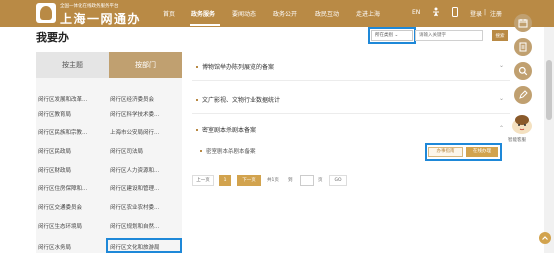 Image resolution: width=554 pixels, height=253 pixels. Describe the element at coordinates (523, 47) in the screenshot. I see `document-icon` at that location.